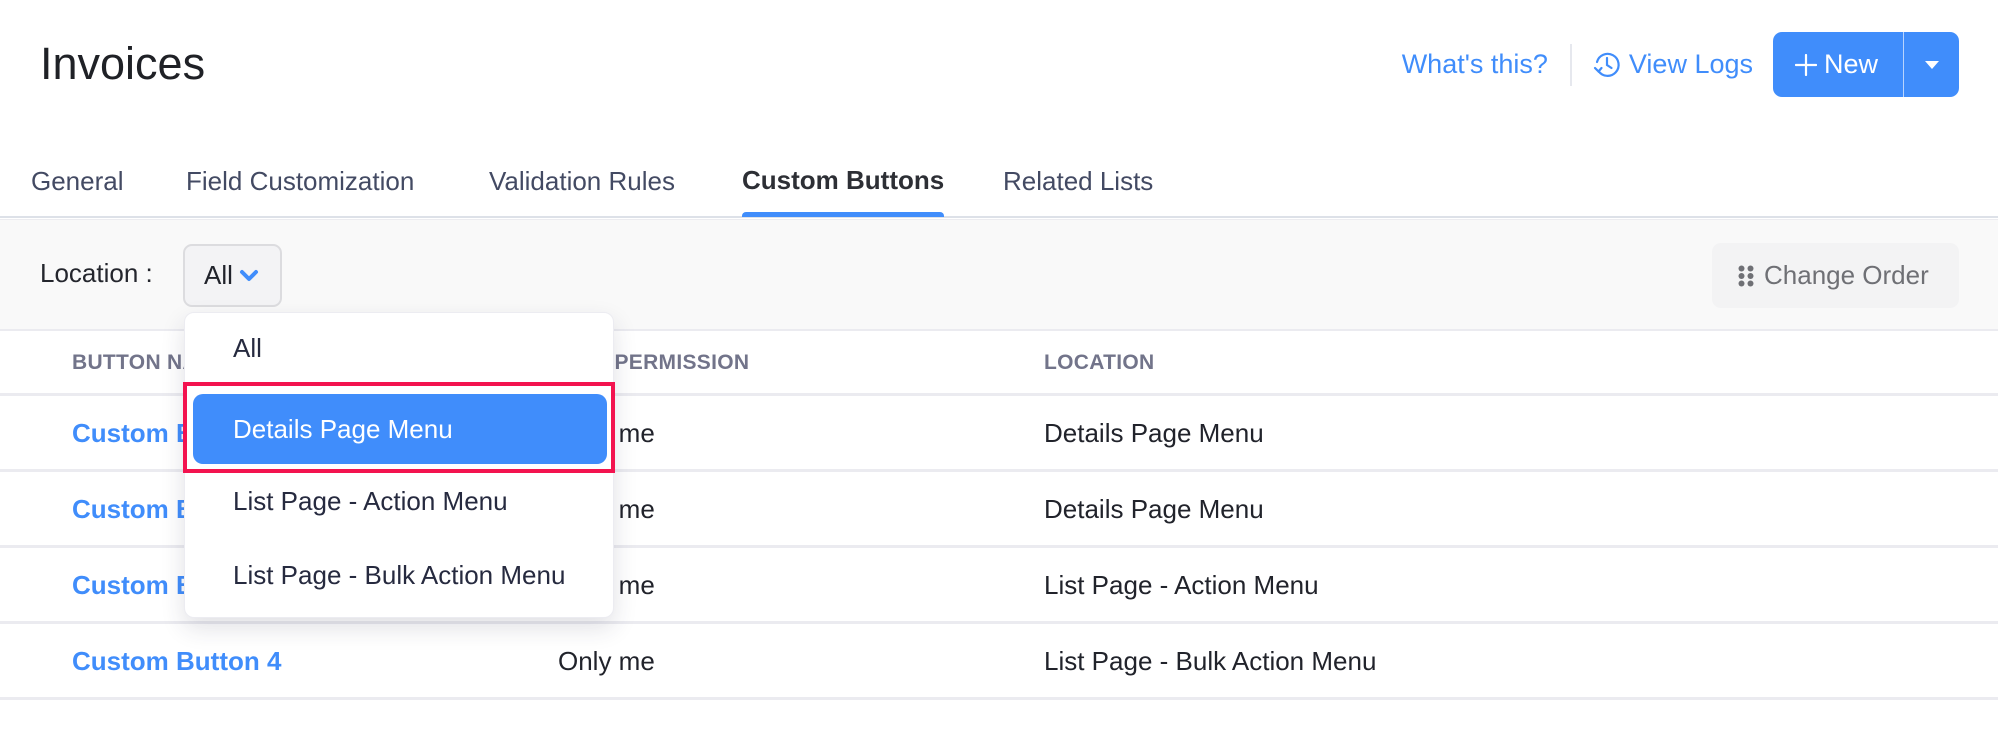 This screenshot has height=756, width=1998. I want to click on change-order-button: Change Order, so click(1835, 275).